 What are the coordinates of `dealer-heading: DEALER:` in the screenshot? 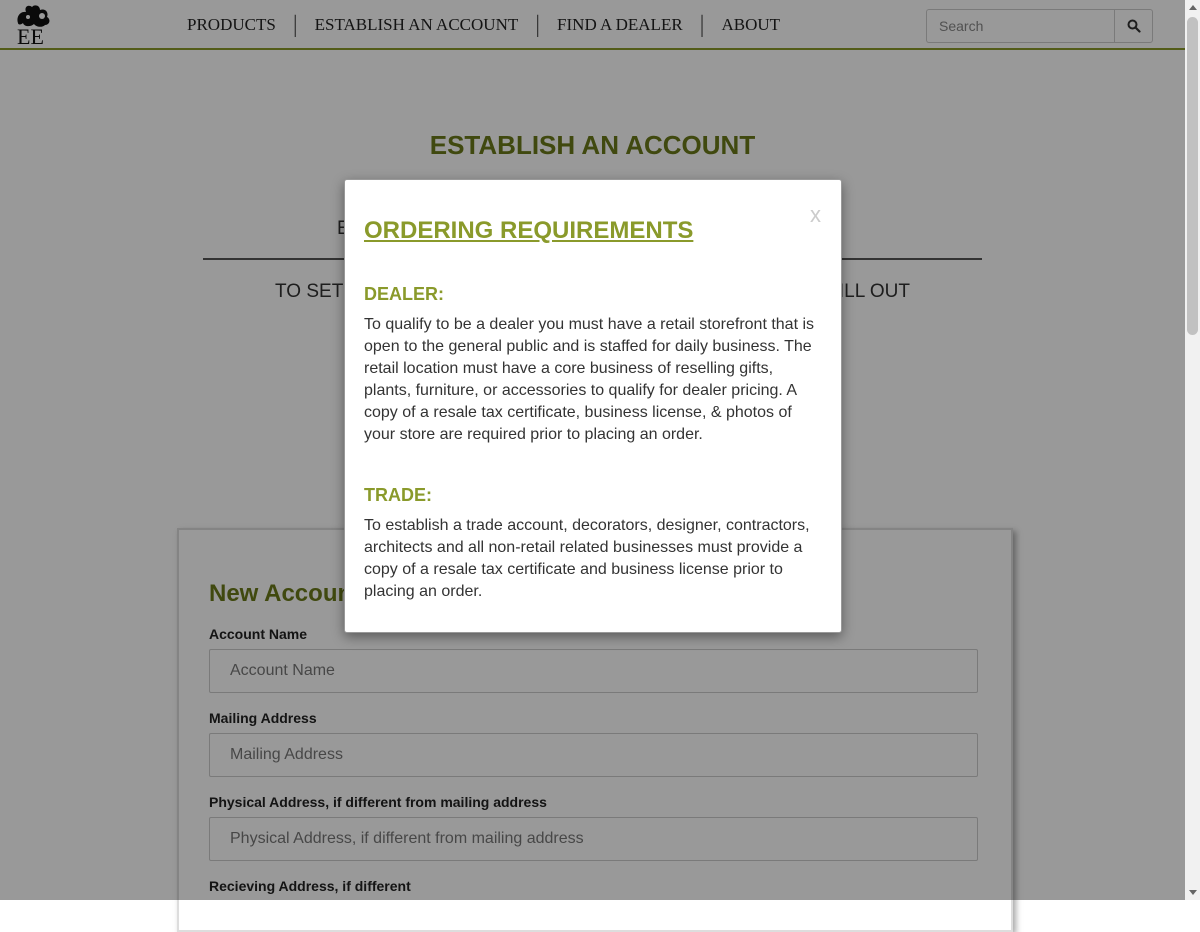 It's located at (404, 294).